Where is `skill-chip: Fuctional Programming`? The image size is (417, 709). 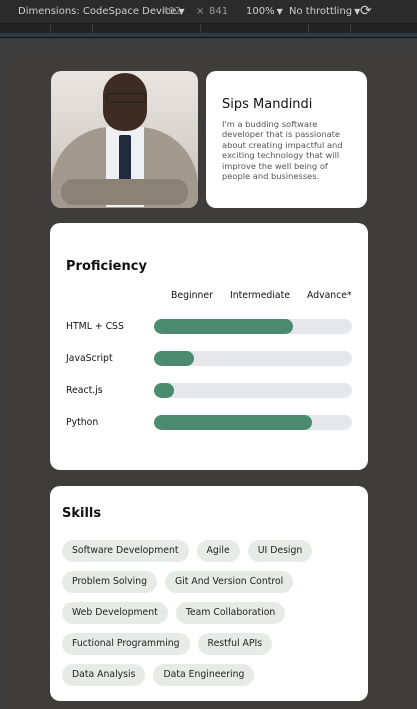 skill-chip: Fuctional Programming is located at coordinates (126, 644).